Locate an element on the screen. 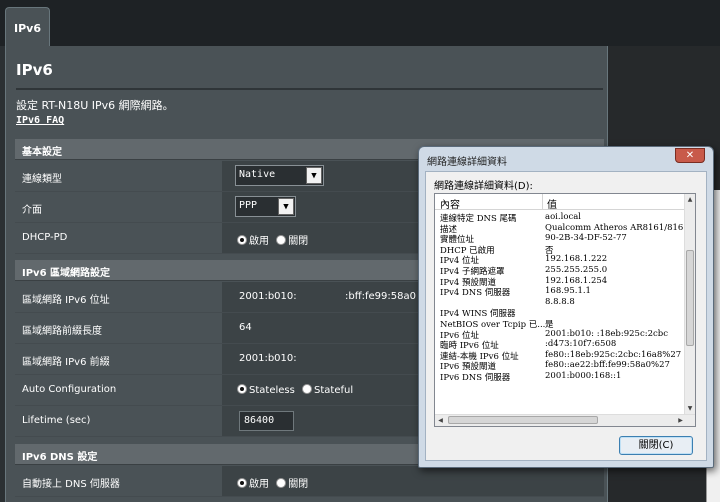  auto-config-radio-group: Stateless Stateful is located at coordinates (297, 390).